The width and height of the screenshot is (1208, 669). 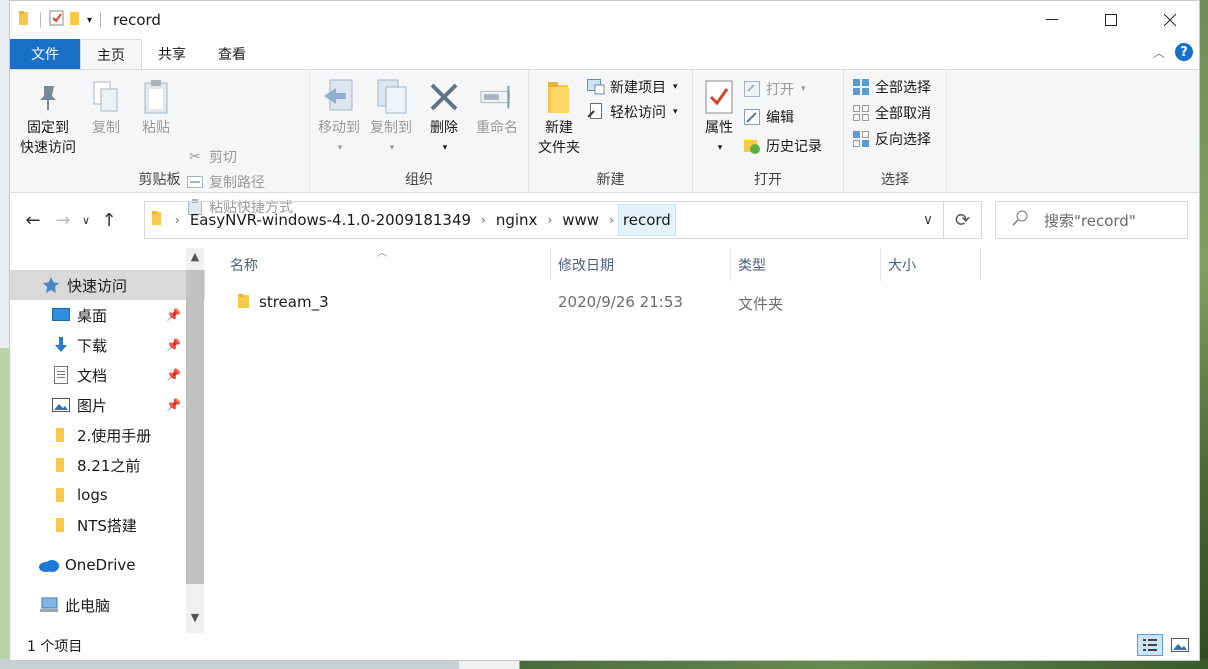 What do you see at coordinates (559, 118) in the screenshot?
I see `new-folder-button: 新建 文件夹` at bounding box center [559, 118].